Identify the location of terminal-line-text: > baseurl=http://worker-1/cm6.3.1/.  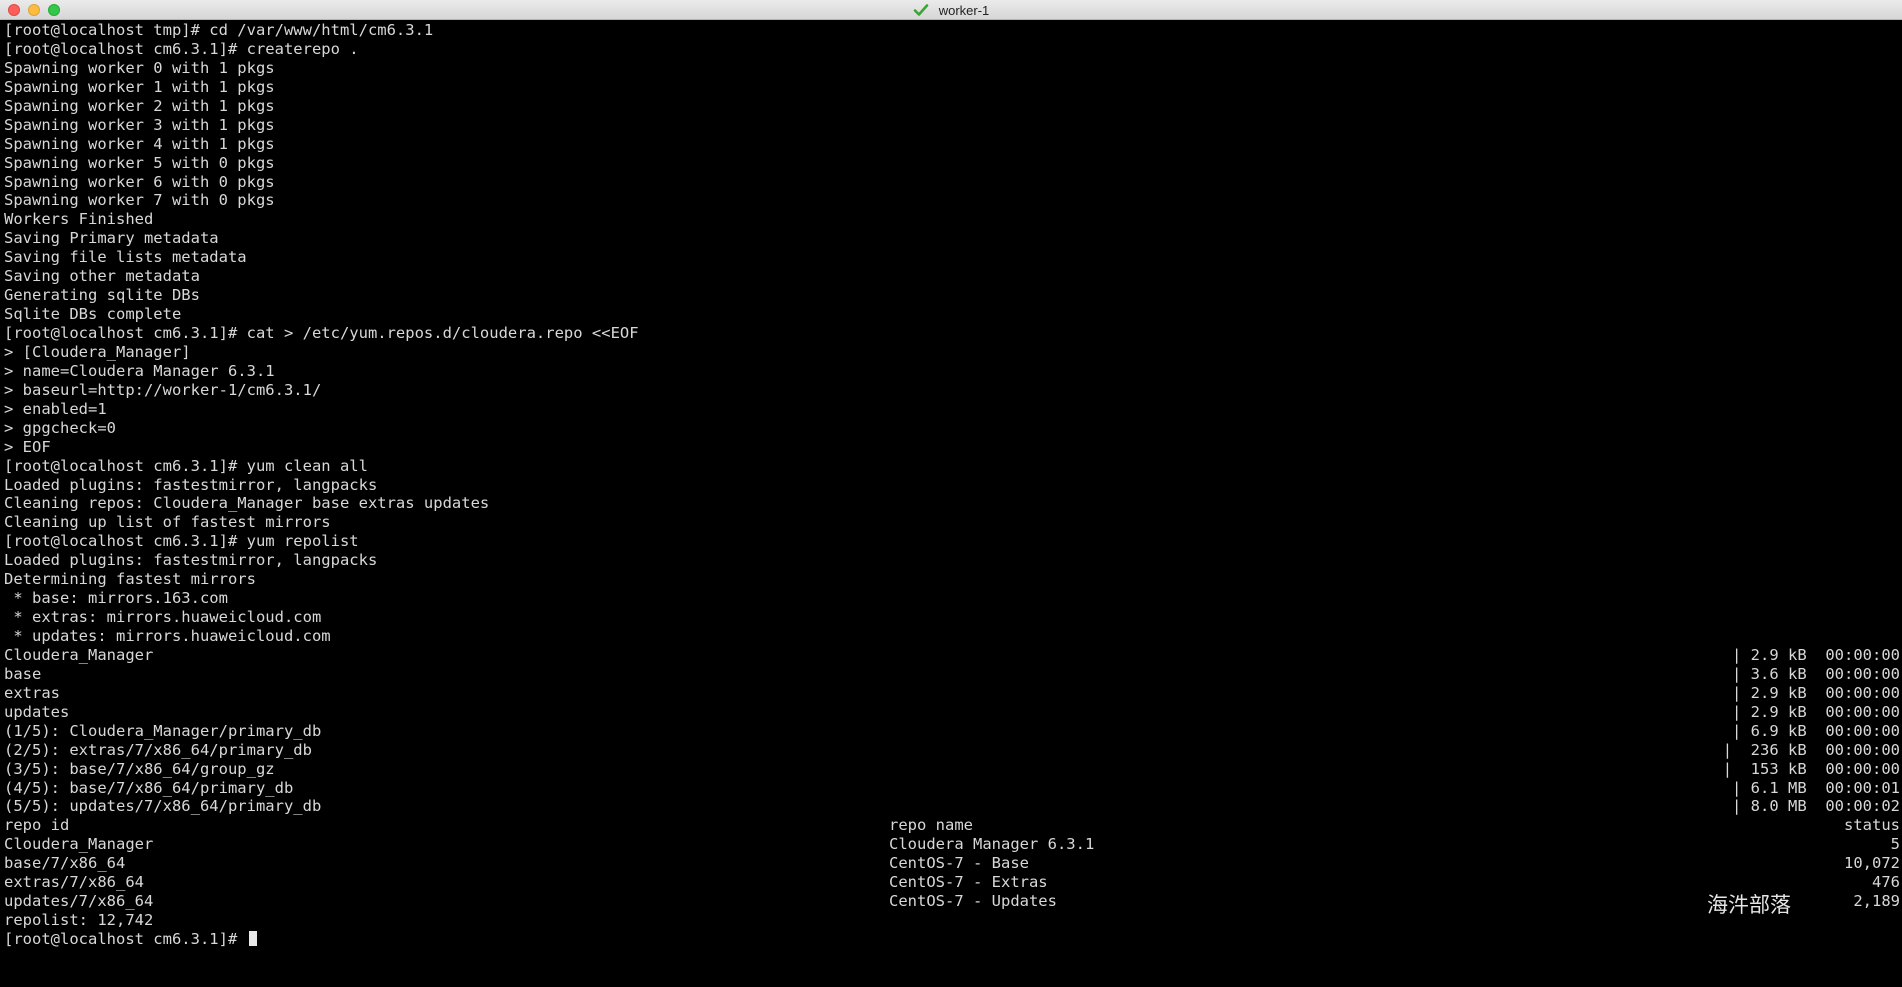
(163, 389).